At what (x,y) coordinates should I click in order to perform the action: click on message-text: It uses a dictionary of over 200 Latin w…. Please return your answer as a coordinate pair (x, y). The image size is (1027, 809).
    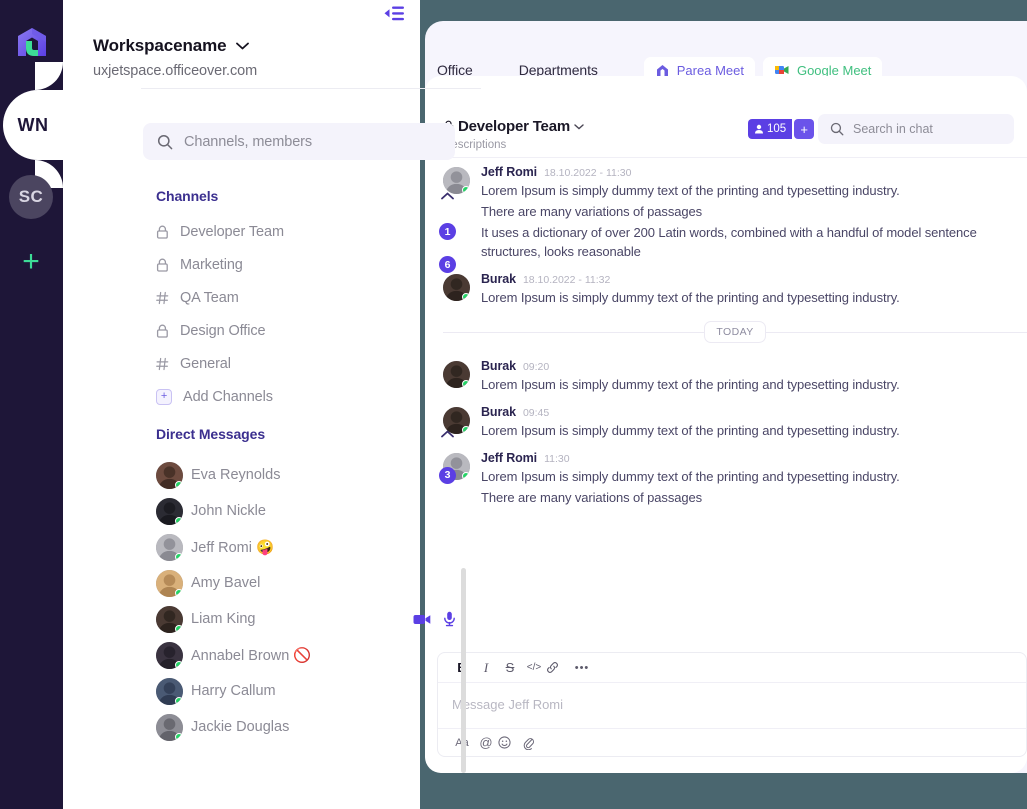
    Looking at the image, I should click on (729, 242).